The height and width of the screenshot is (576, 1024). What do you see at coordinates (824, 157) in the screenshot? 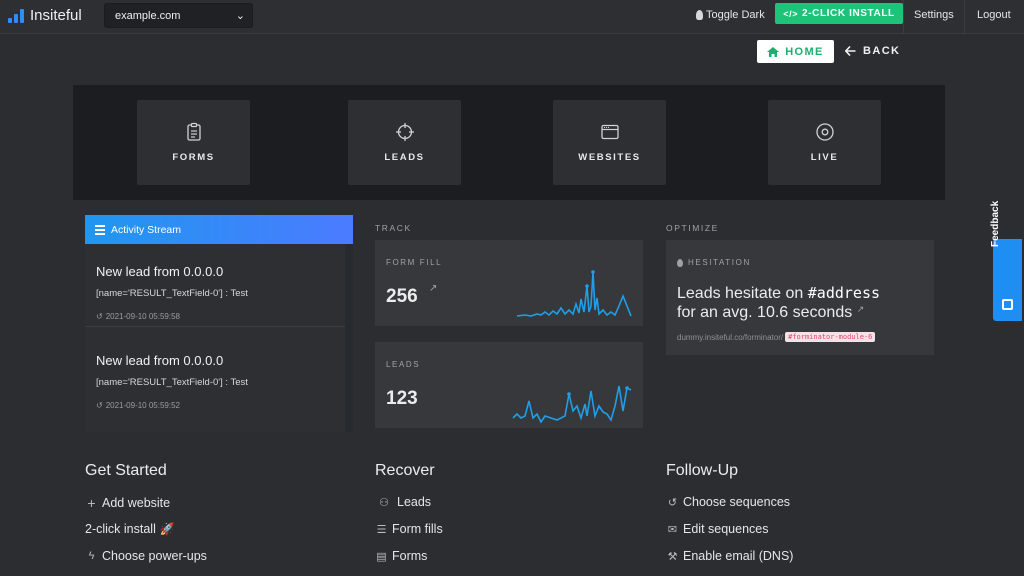
I see `tile-label: LIVE` at bounding box center [824, 157].